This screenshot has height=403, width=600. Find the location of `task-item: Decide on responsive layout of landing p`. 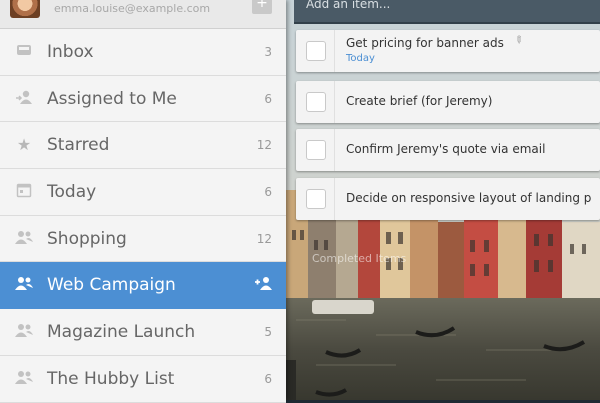

task-item: Decide on responsive layout of landing p is located at coordinates (448, 199).